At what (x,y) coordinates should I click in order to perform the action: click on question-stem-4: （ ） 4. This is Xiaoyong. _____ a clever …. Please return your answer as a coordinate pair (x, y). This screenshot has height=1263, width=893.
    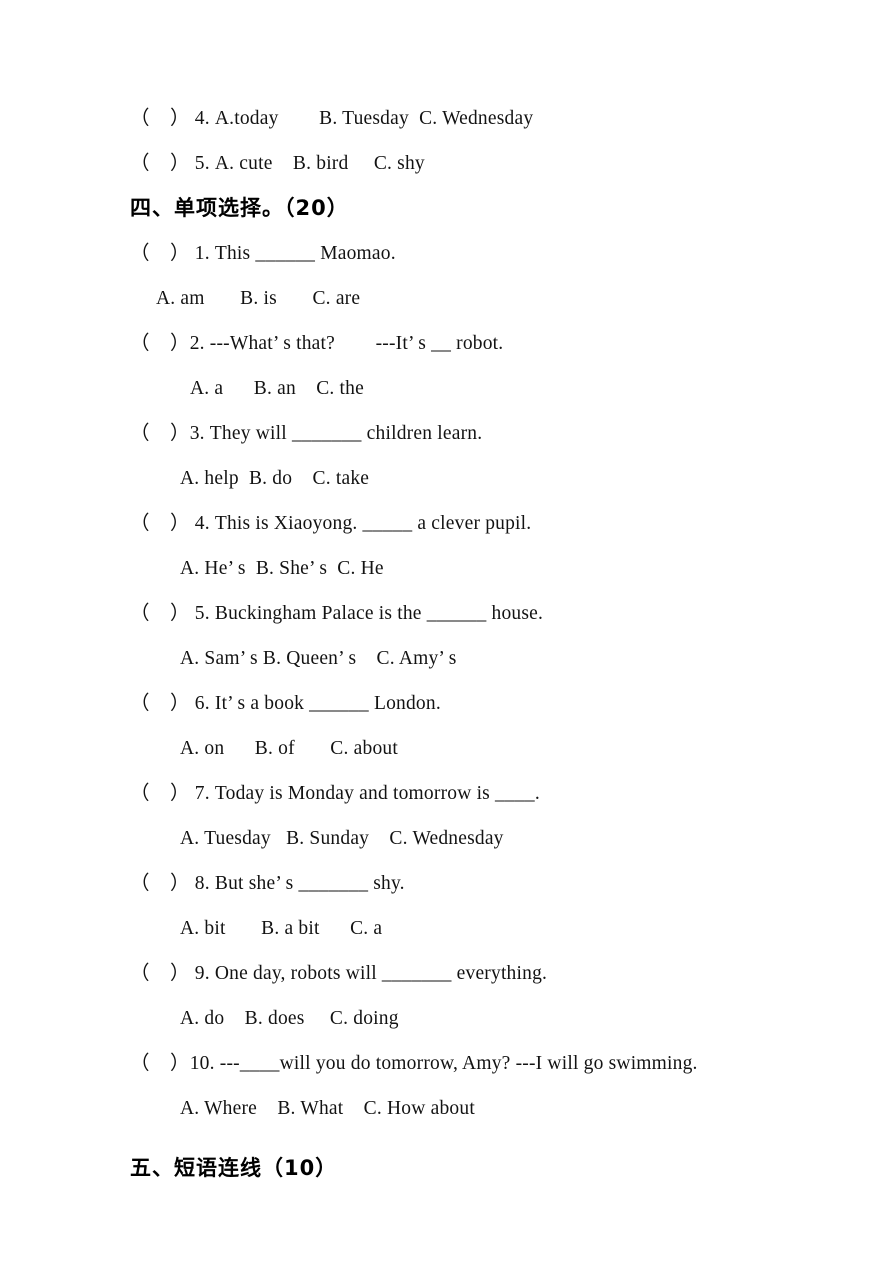
    Looking at the image, I should click on (331, 523).